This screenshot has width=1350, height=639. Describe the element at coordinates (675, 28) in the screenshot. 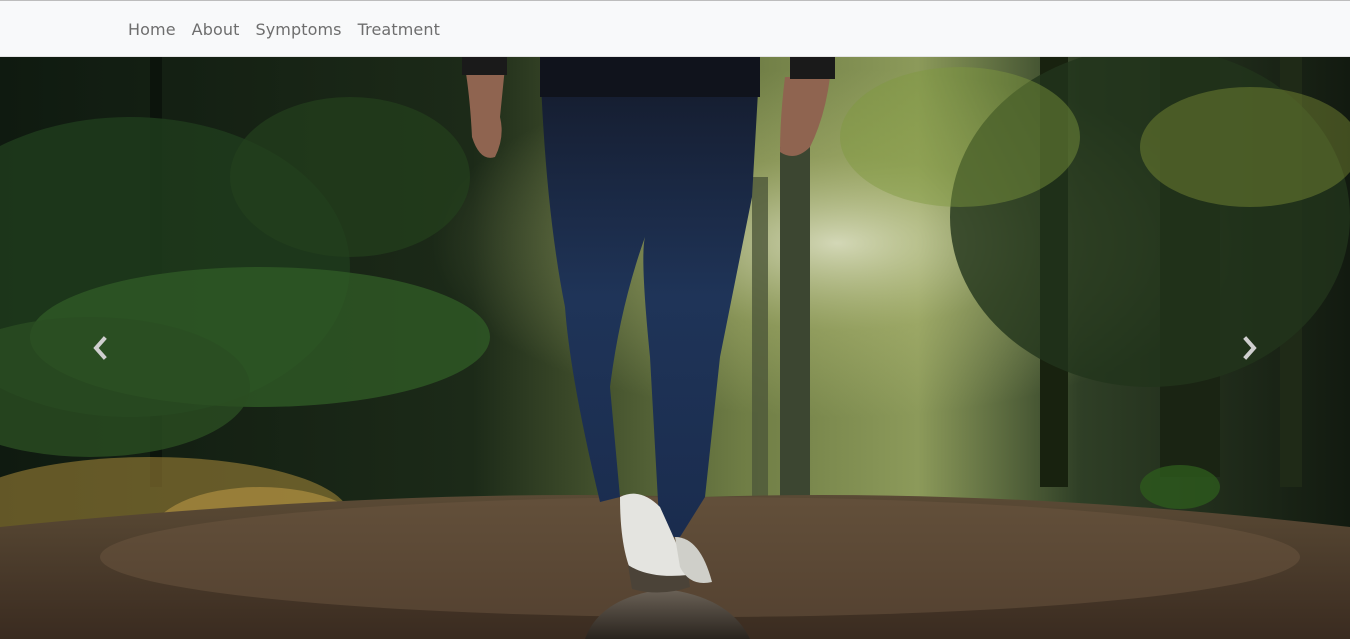

I see `top-navbar: Home About Symptoms Treatment` at that location.